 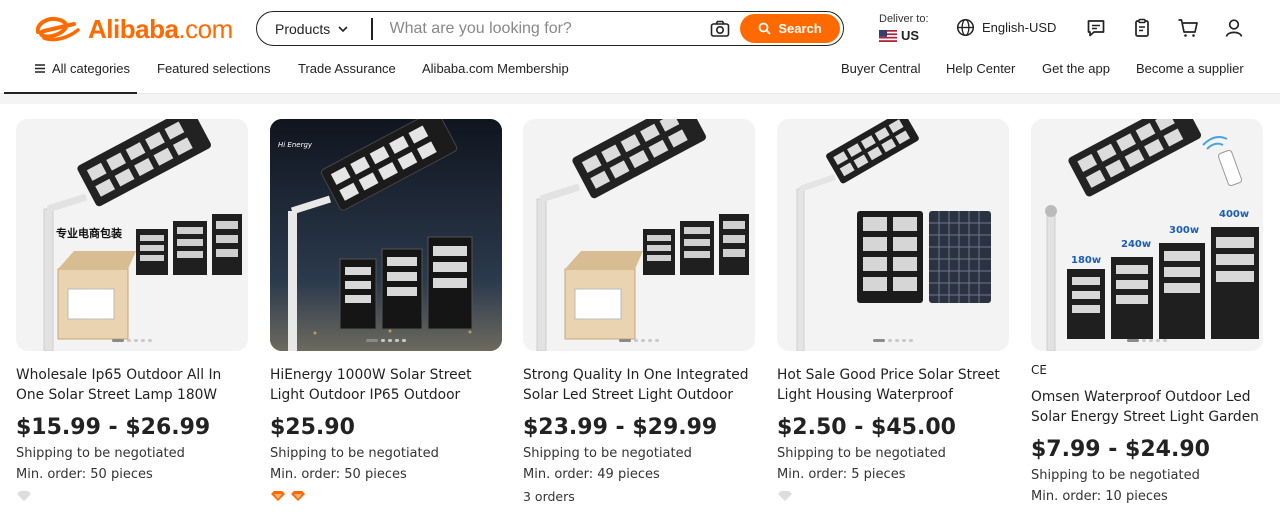 I want to click on nav-buyer-central: Buyer Central, so click(x=880, y=68).